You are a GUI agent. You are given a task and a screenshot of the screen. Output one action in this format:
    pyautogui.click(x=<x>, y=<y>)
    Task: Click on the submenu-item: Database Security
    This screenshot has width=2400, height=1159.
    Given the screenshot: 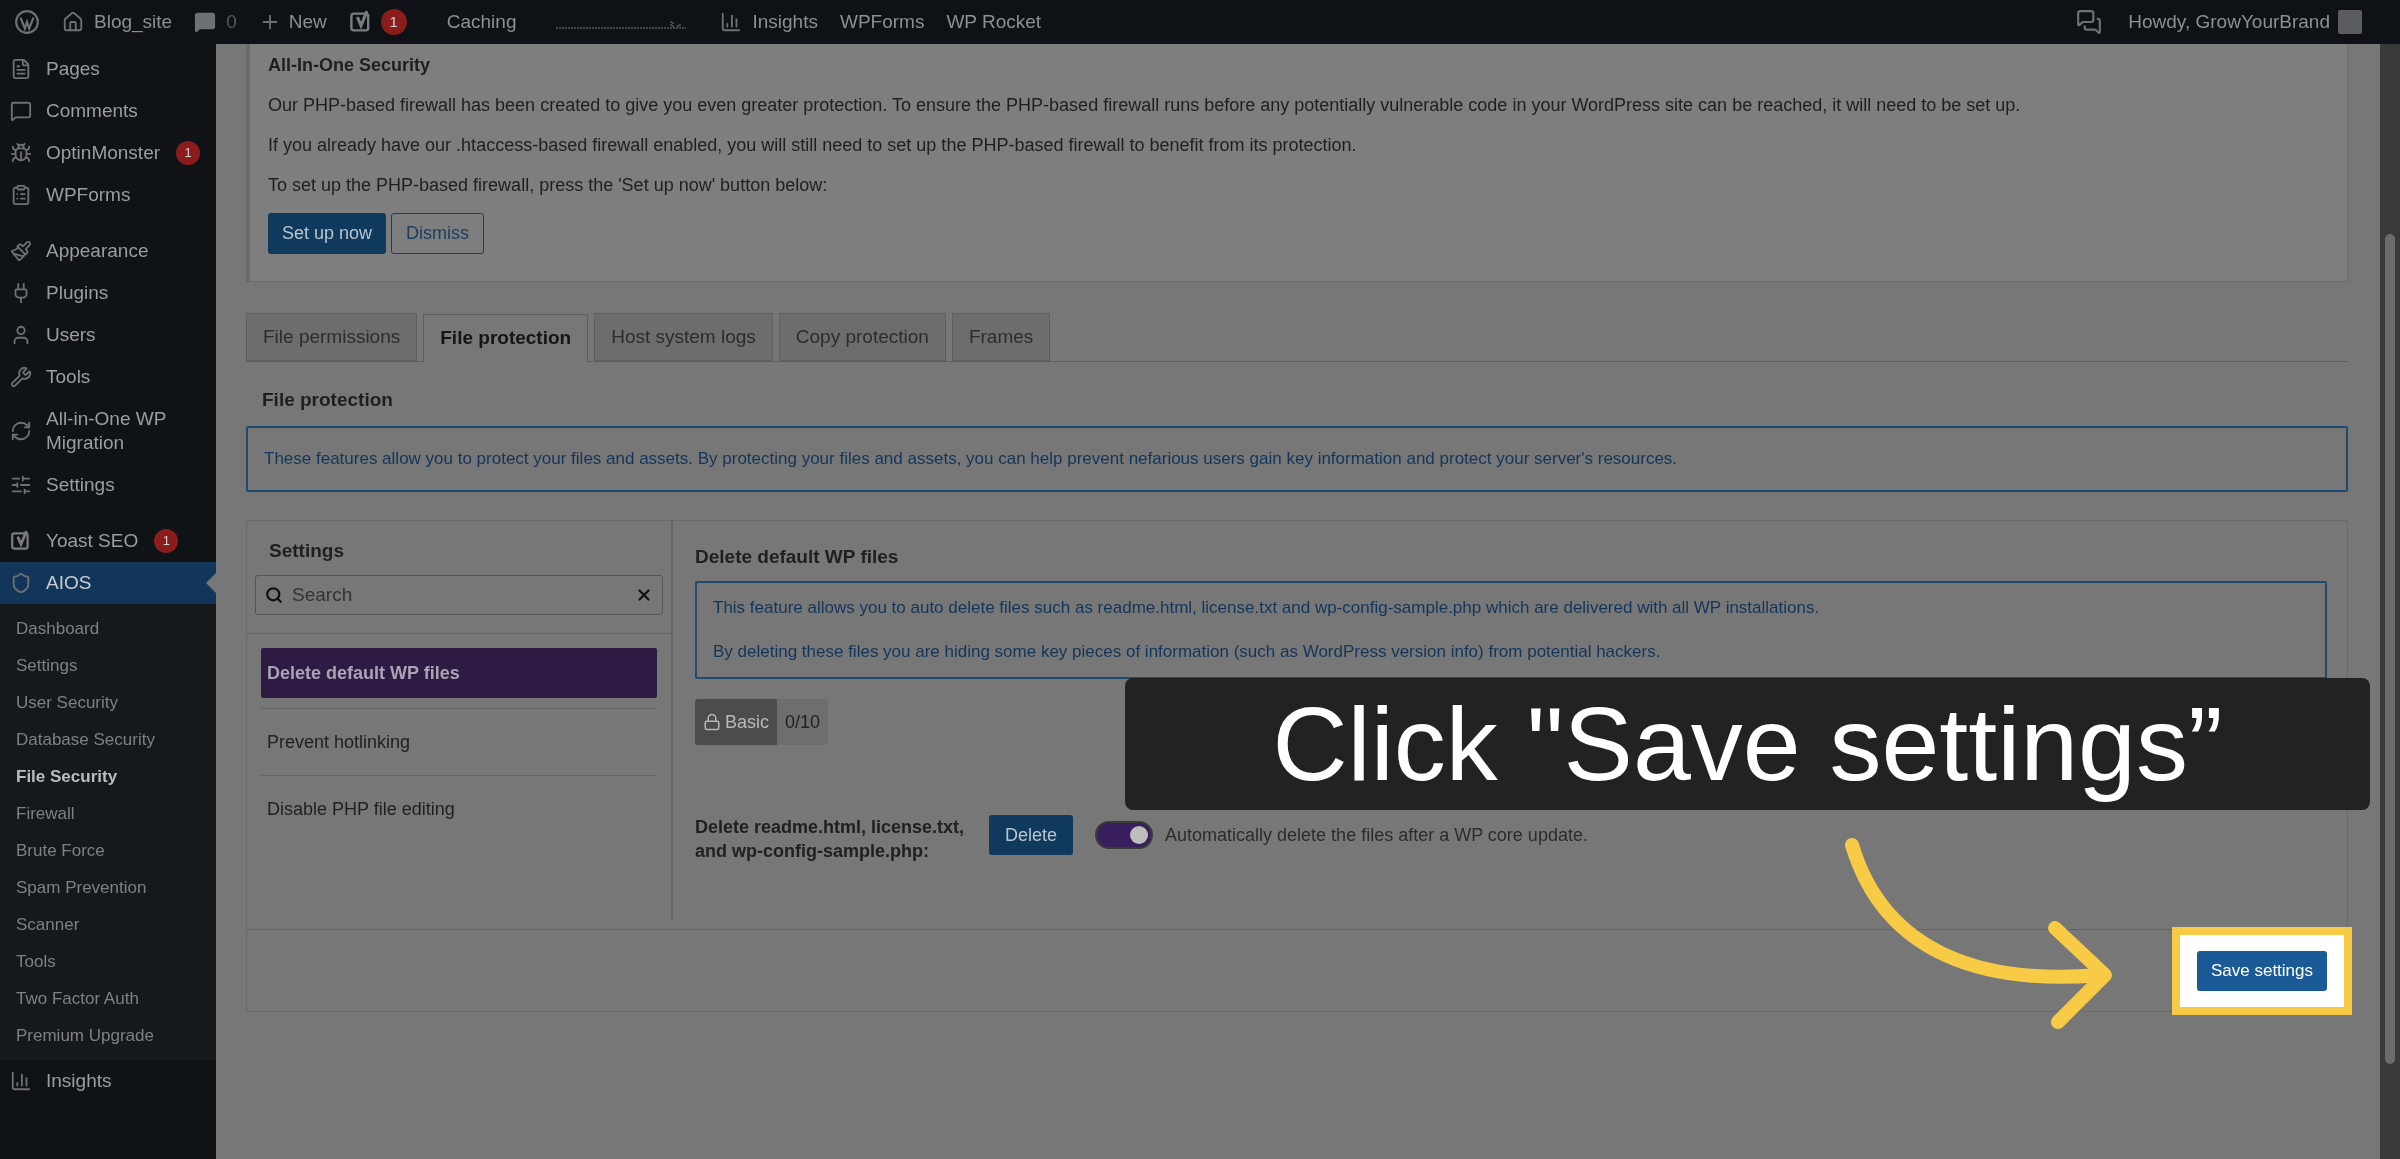 What is the action you would take?
    pyautogui.click(x=108, y=739)
    